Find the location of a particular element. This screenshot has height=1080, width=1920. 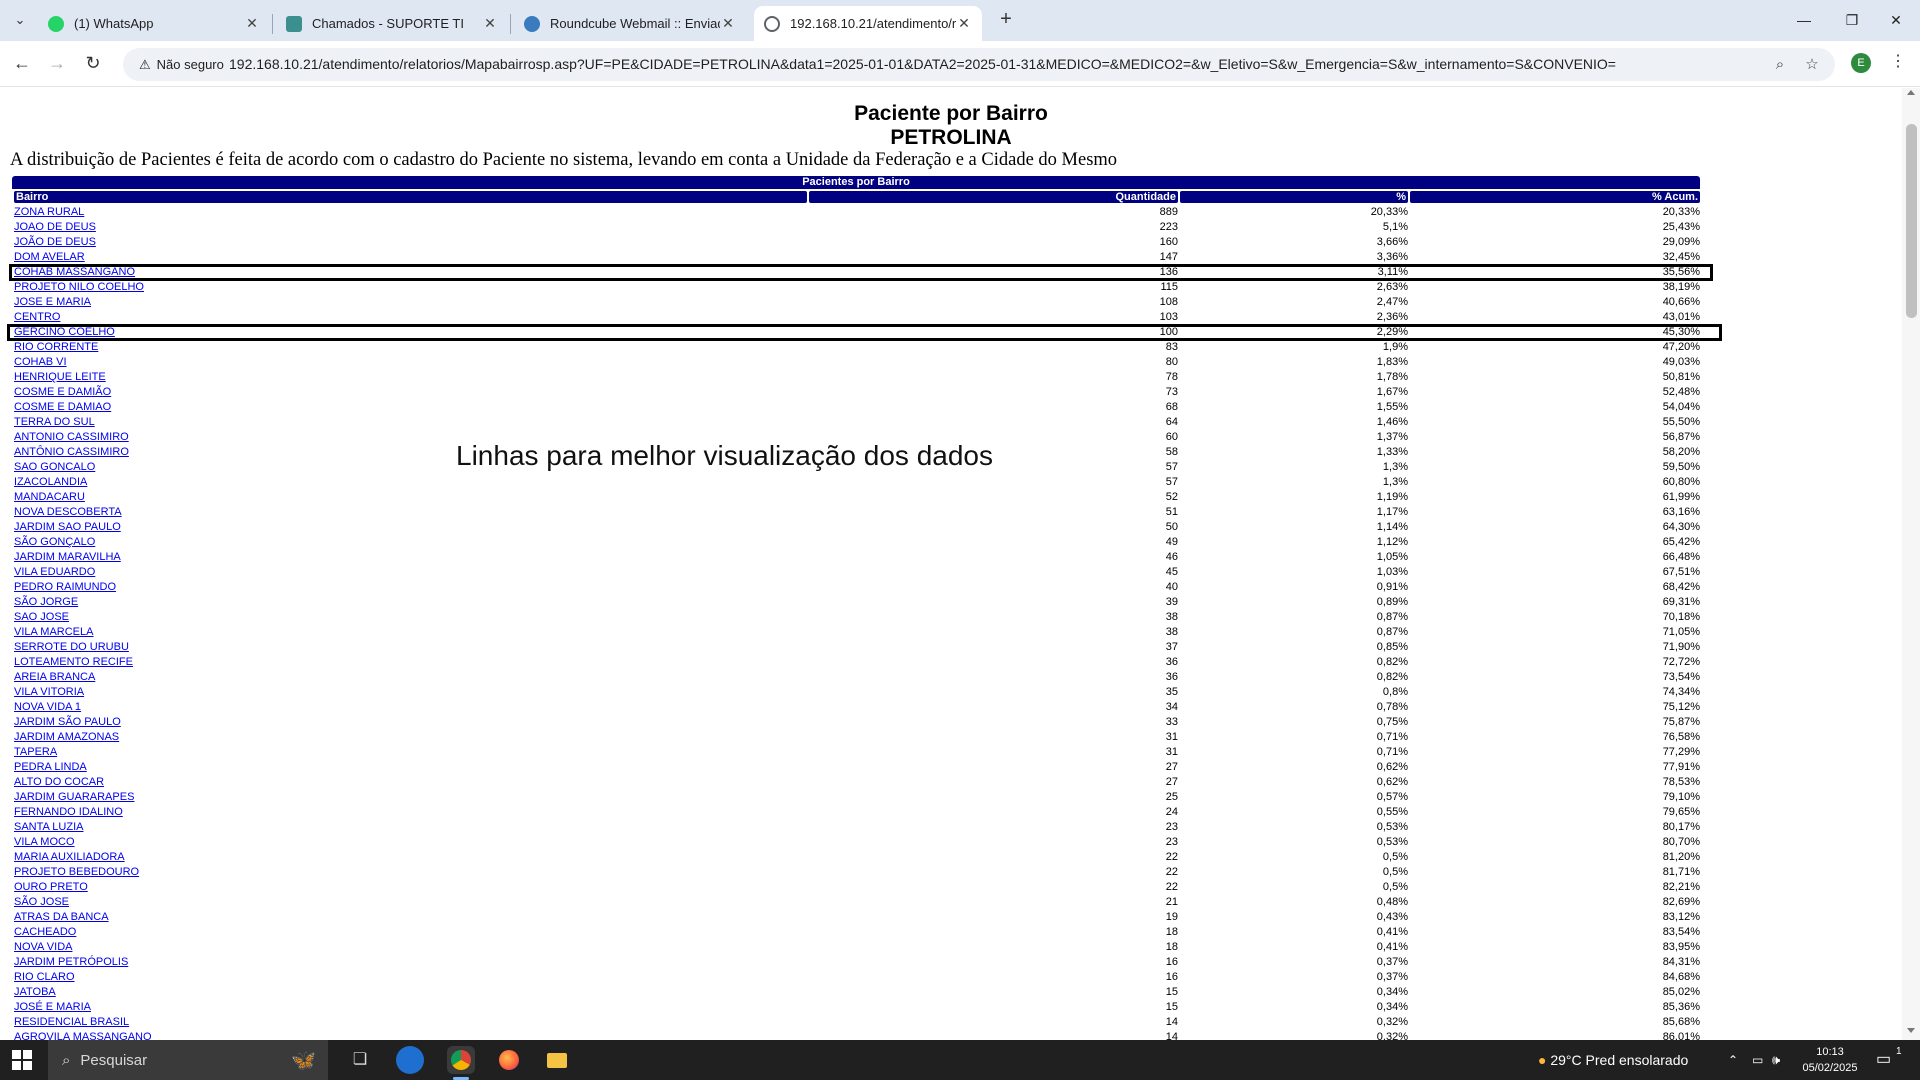

task-view-icon: ❏ is located at coordinates (360, 1060).